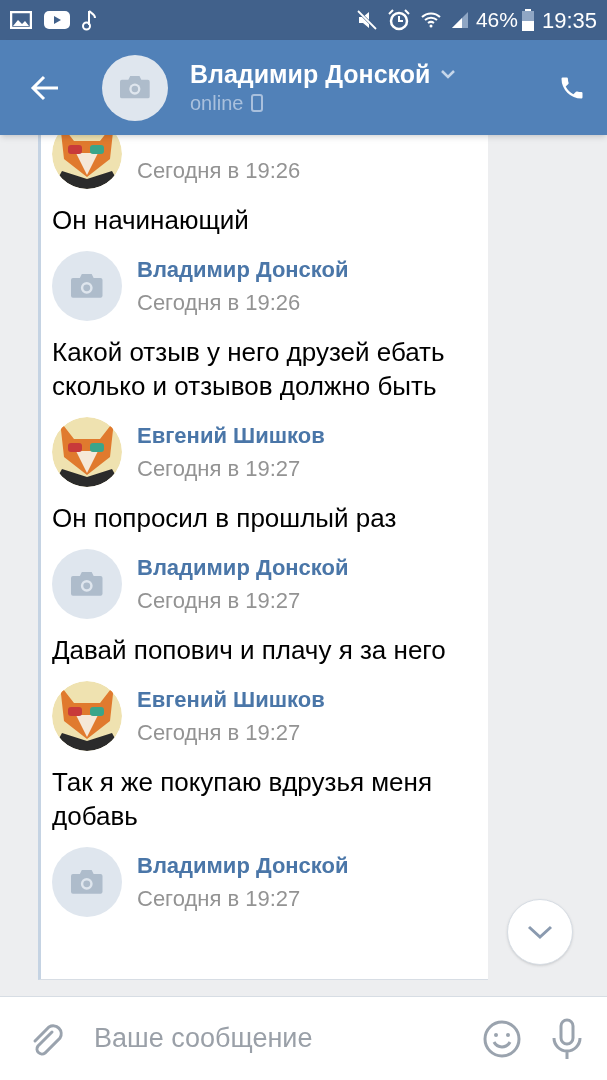  What do you see at coordinates (366, 20) in the screenshot?
I see `mute-icon` at bounding box center [366, 20].